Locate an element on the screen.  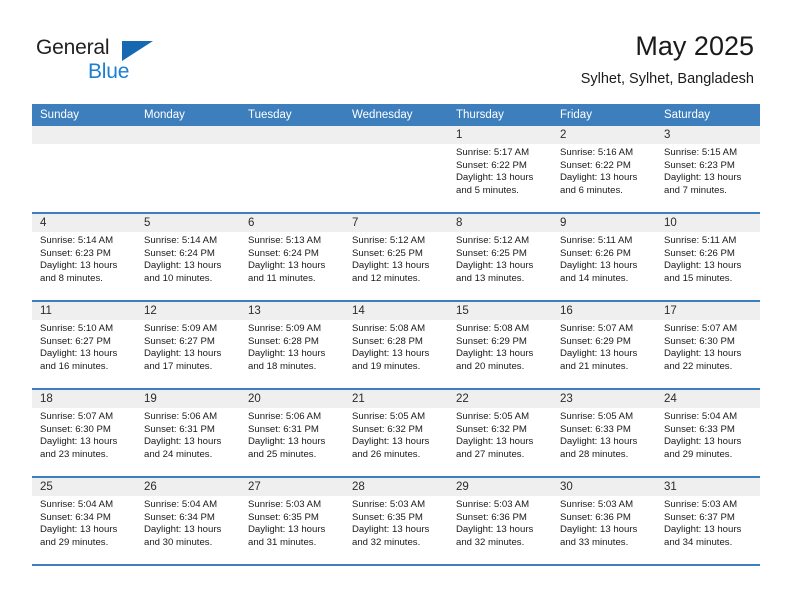
day-number: 23 is located at coordinates (604, 399).